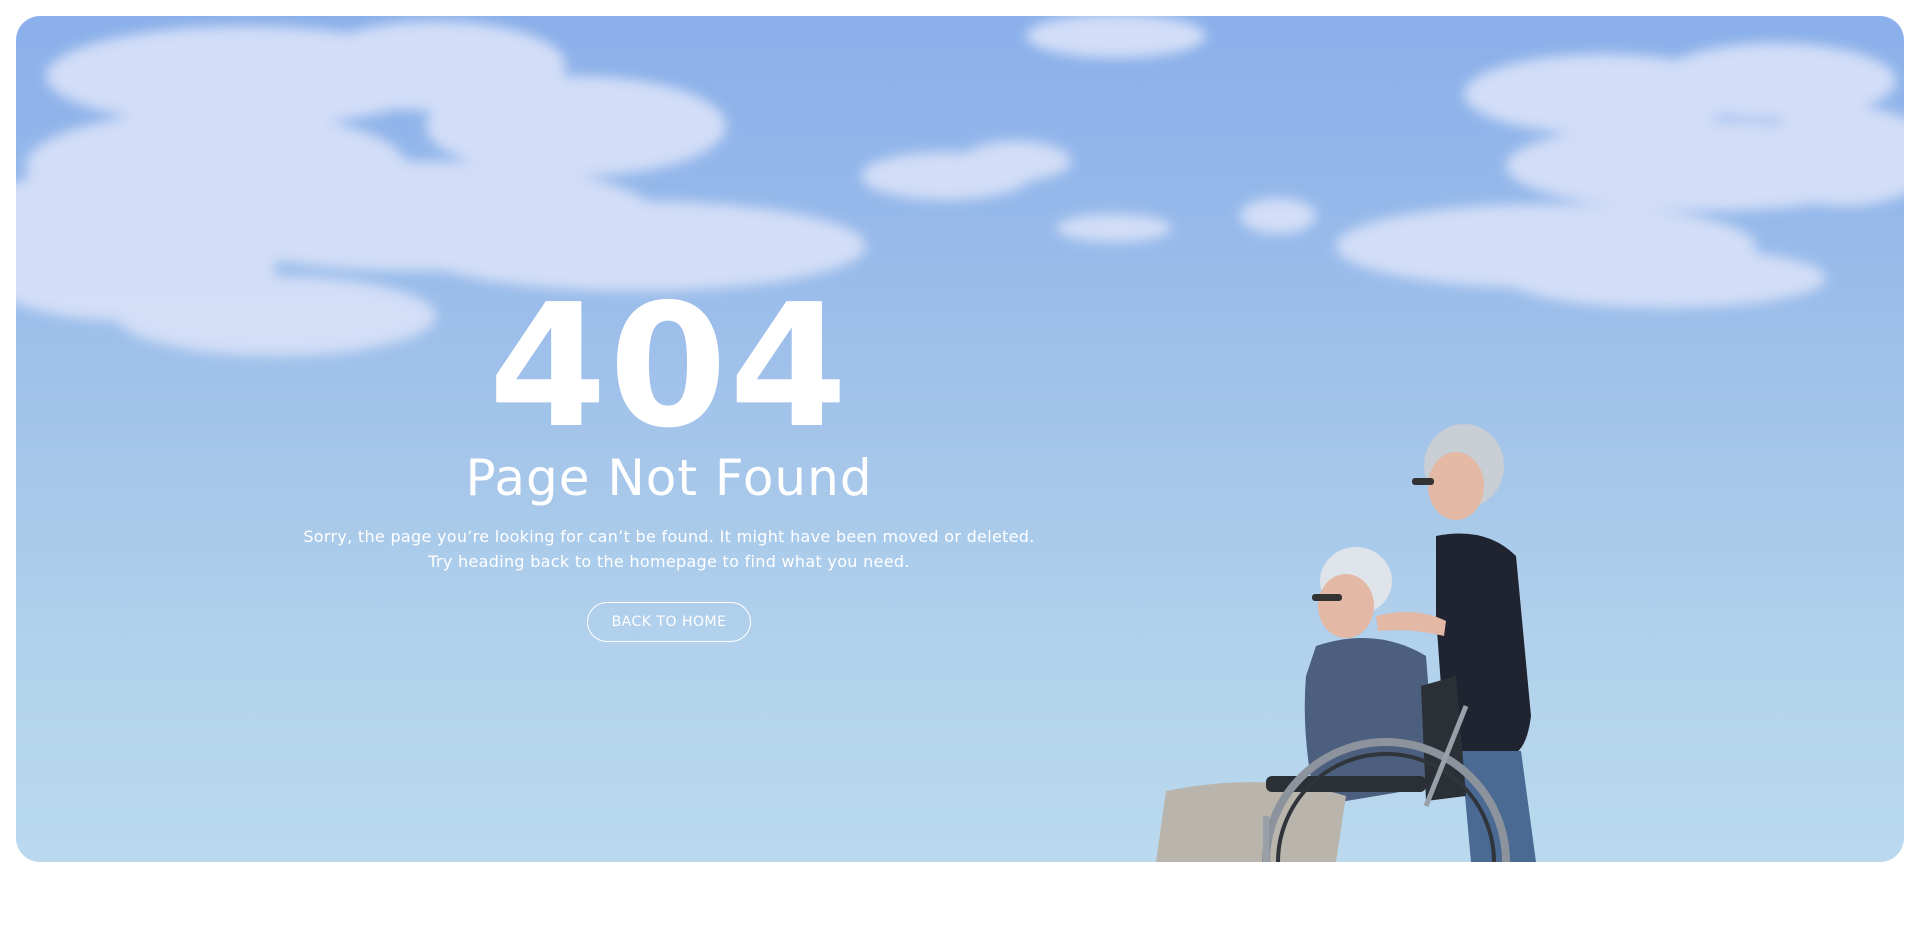 This screenshot has width=1920, height=940. I want to click on error-code: 404, so click(669, 367).